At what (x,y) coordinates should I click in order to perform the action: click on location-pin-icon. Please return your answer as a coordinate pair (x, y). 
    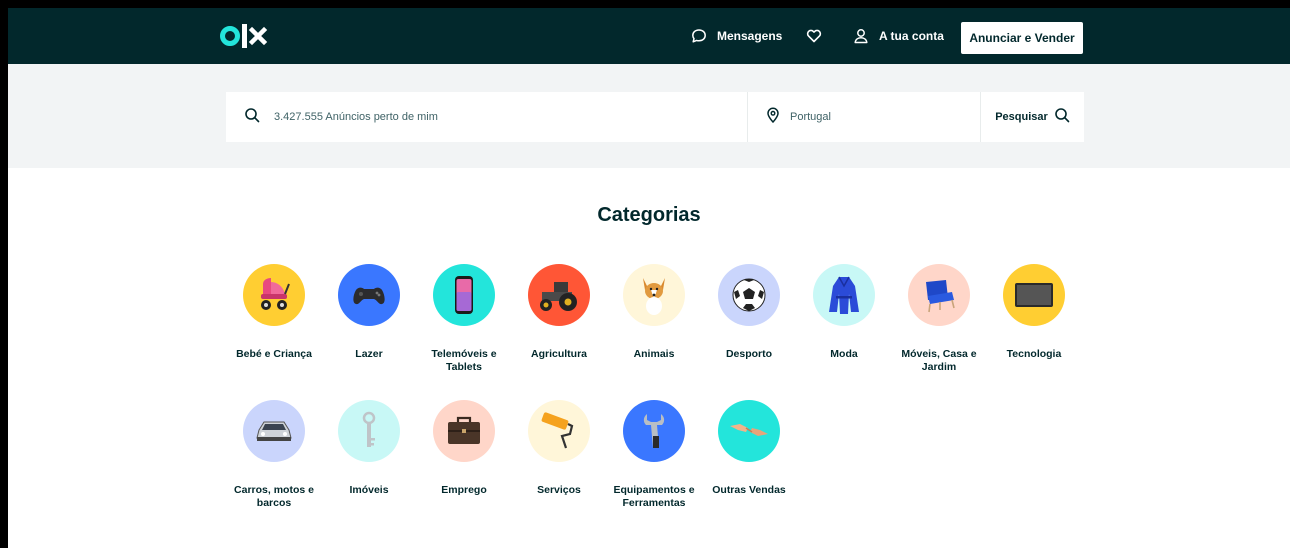
    Looking at the image, I should click on (773, 117).